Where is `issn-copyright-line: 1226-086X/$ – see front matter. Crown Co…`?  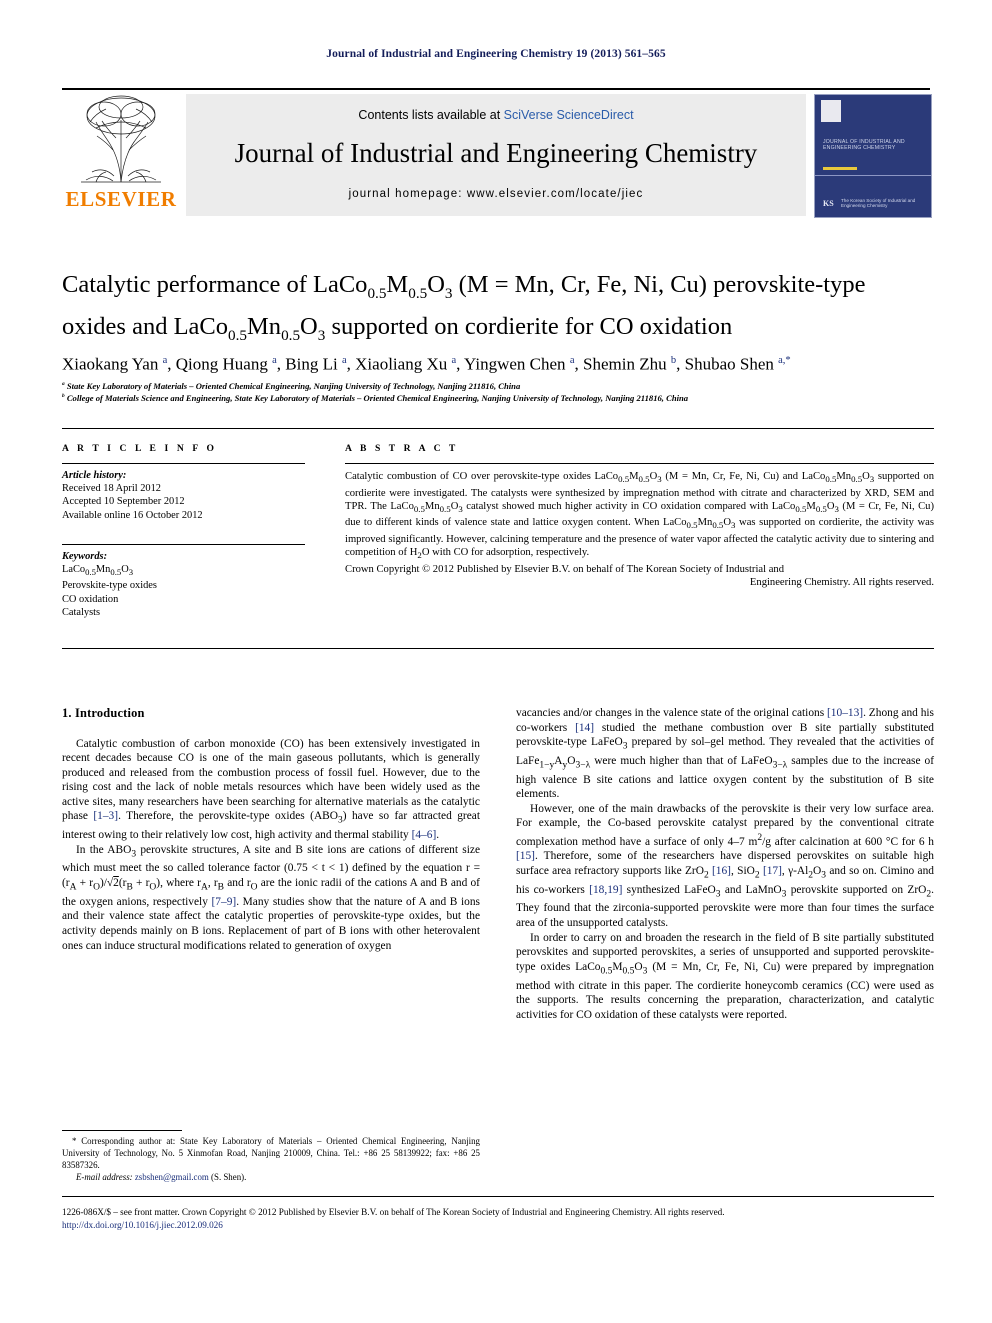 issn-copyright-line: 1226-086X/$ – see front matter. Crown Co… is located at coordinates (393, 1212).